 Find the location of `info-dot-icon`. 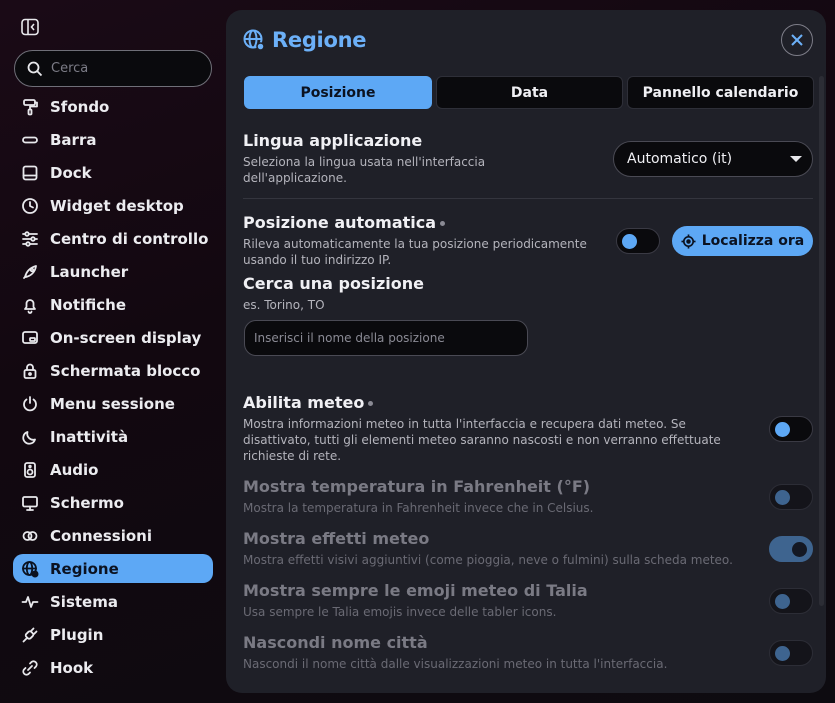

info-dot-icon is located at coordinates (371, 403).